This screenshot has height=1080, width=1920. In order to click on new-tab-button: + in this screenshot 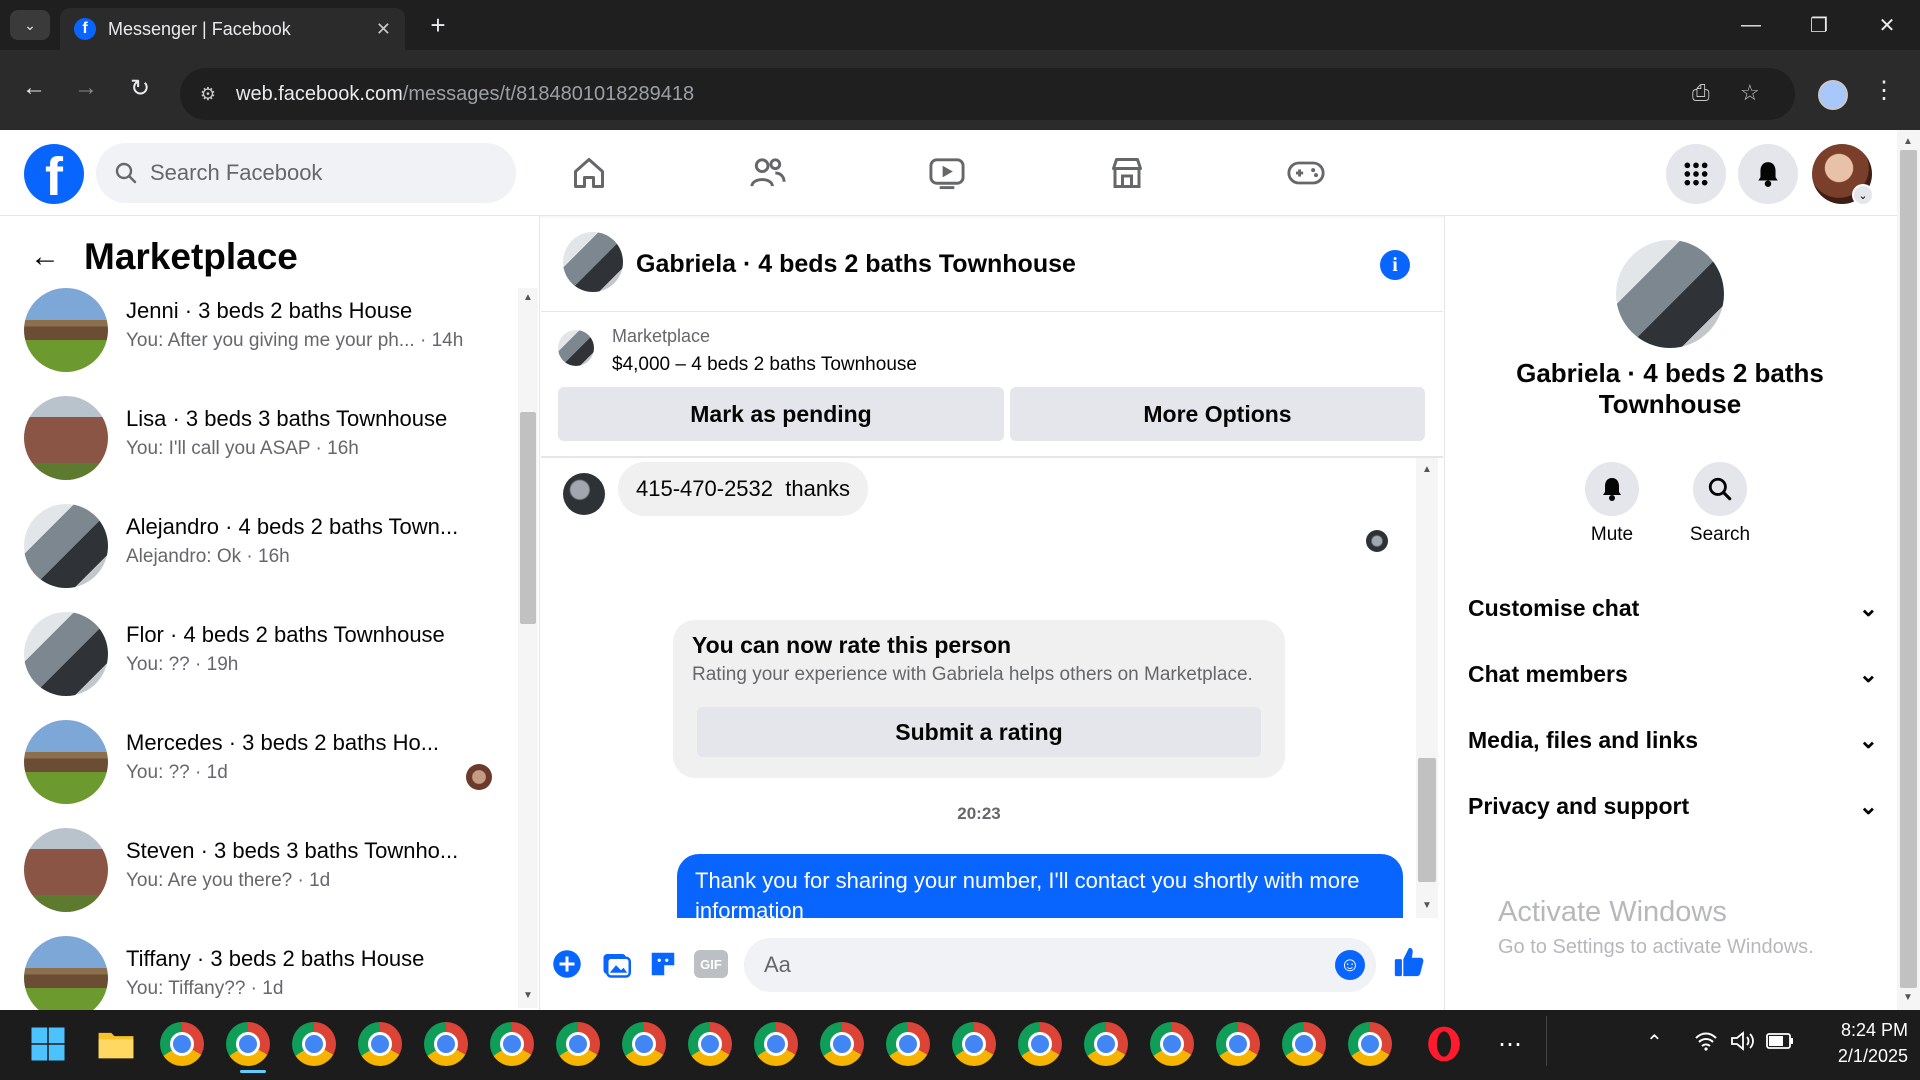, I will do `click(438, 25)`.